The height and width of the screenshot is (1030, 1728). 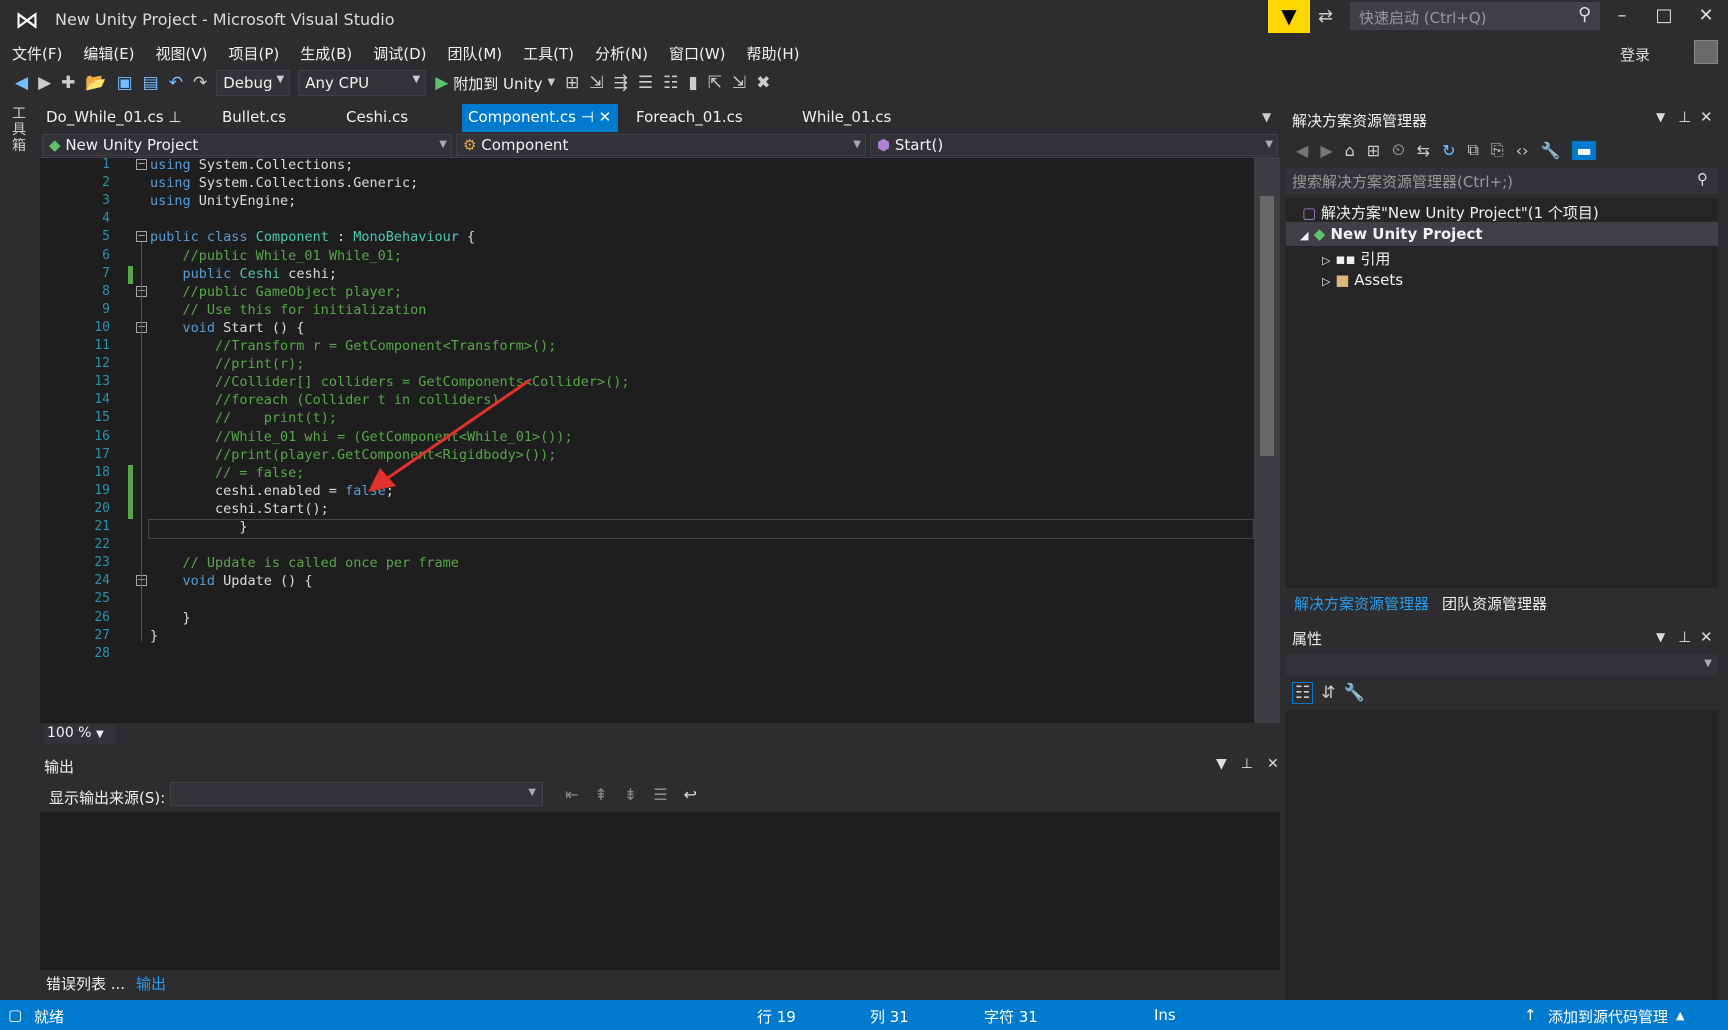 What do you see at coordinates (1074, 145) in the screenshot?
I see `member-select: ⬢ Start() ▼` at bounding box center [1074, 145].